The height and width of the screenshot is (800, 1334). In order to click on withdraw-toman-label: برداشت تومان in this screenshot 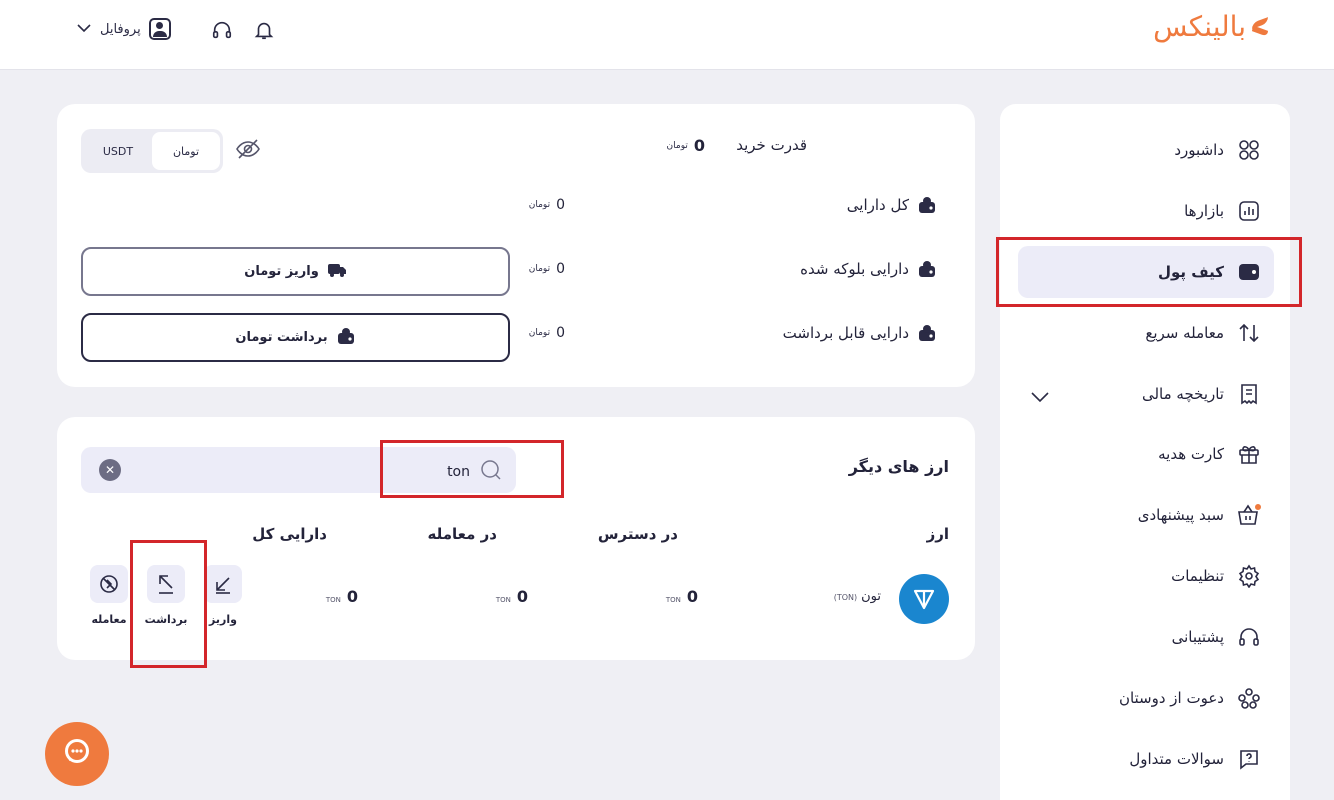, I will do `click(281, 337)`.